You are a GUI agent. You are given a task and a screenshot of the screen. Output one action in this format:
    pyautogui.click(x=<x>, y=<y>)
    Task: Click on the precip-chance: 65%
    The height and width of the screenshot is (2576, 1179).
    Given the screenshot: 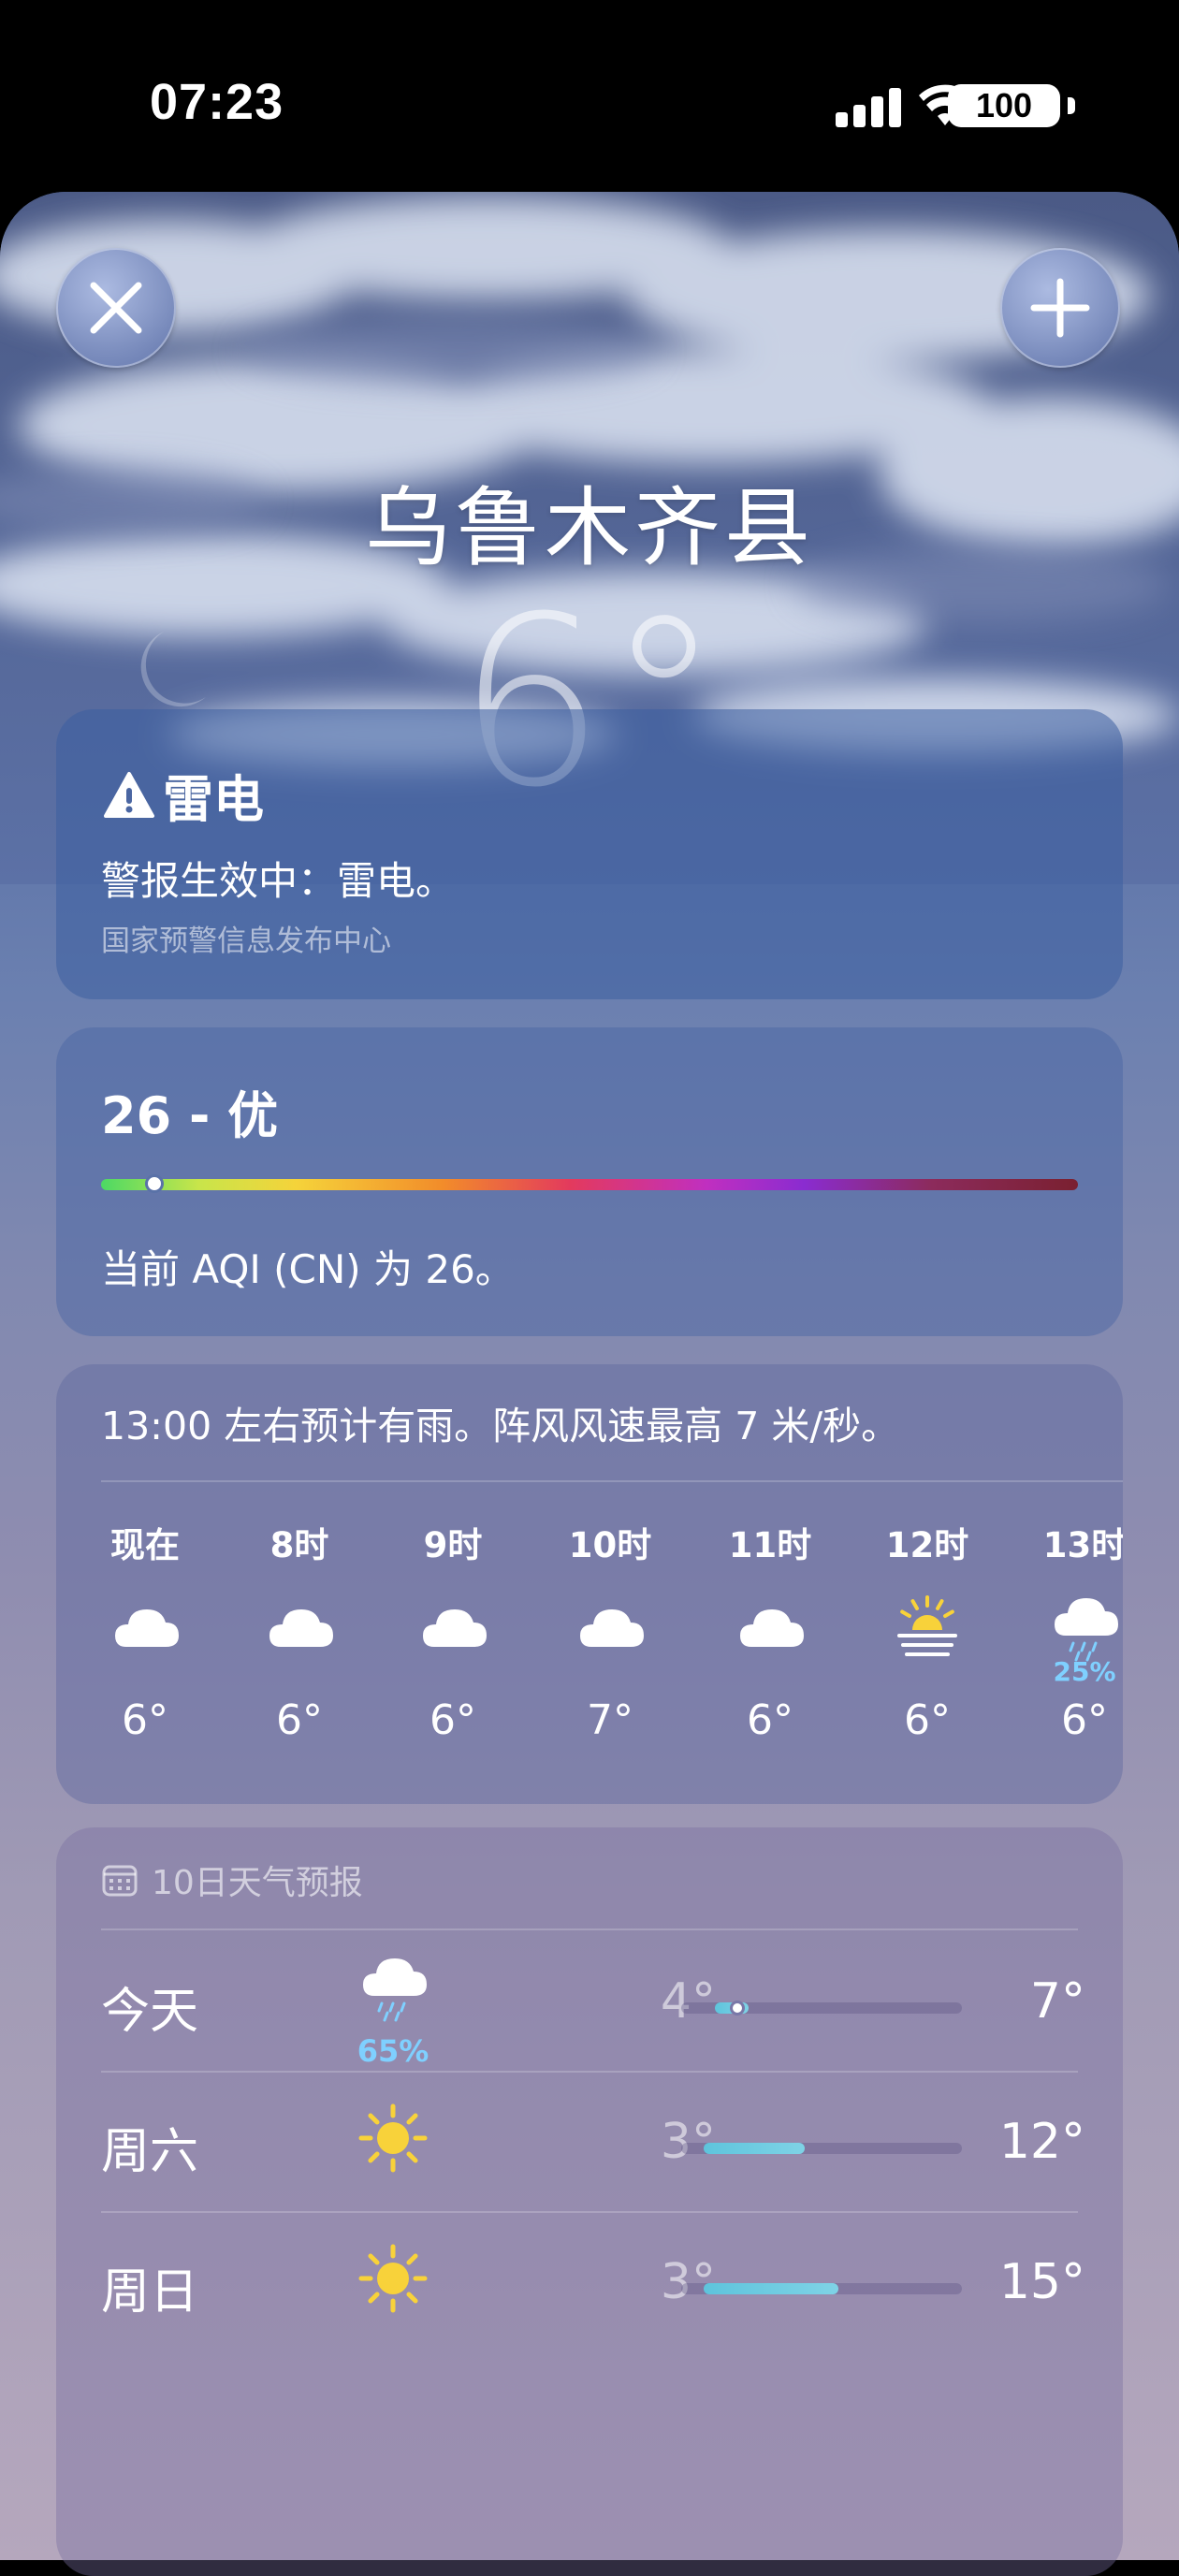 What is the action you would take?
    pyautogui.click(x=393, y=2051)
    